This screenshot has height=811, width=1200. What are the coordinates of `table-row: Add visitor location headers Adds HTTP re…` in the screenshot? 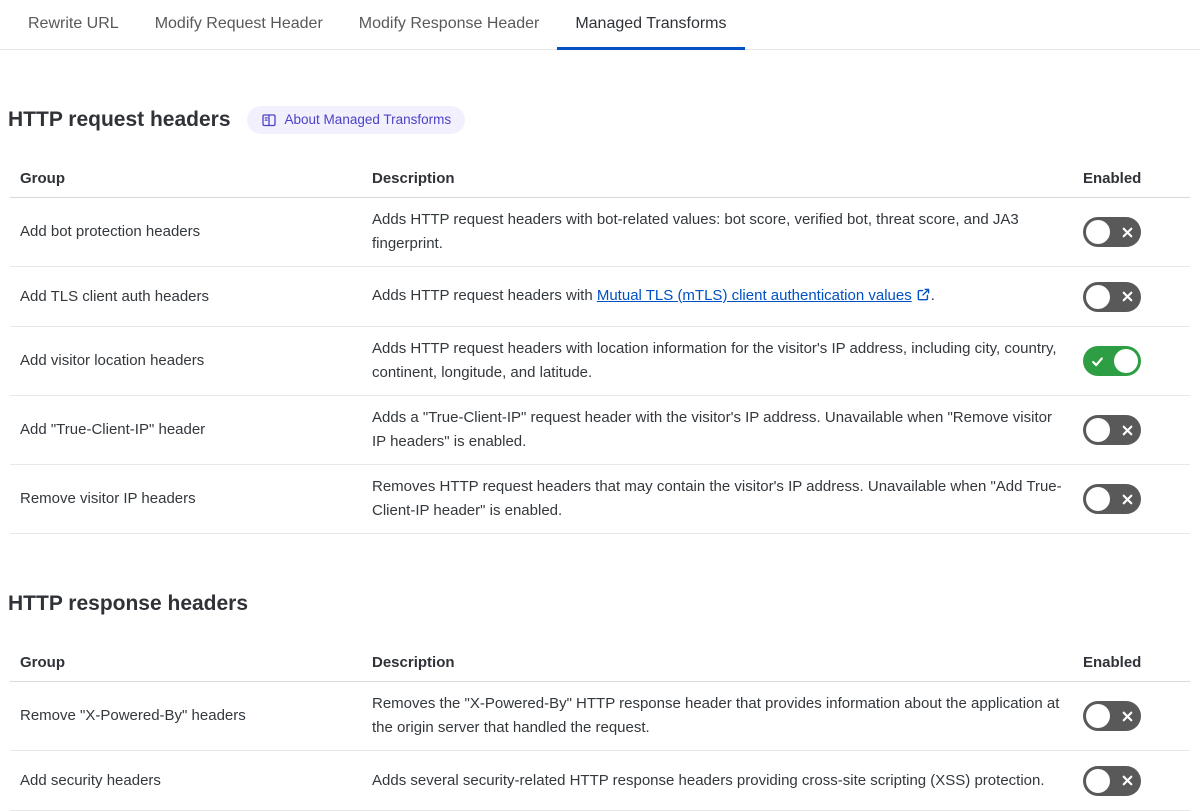 It's located at (600, 362).